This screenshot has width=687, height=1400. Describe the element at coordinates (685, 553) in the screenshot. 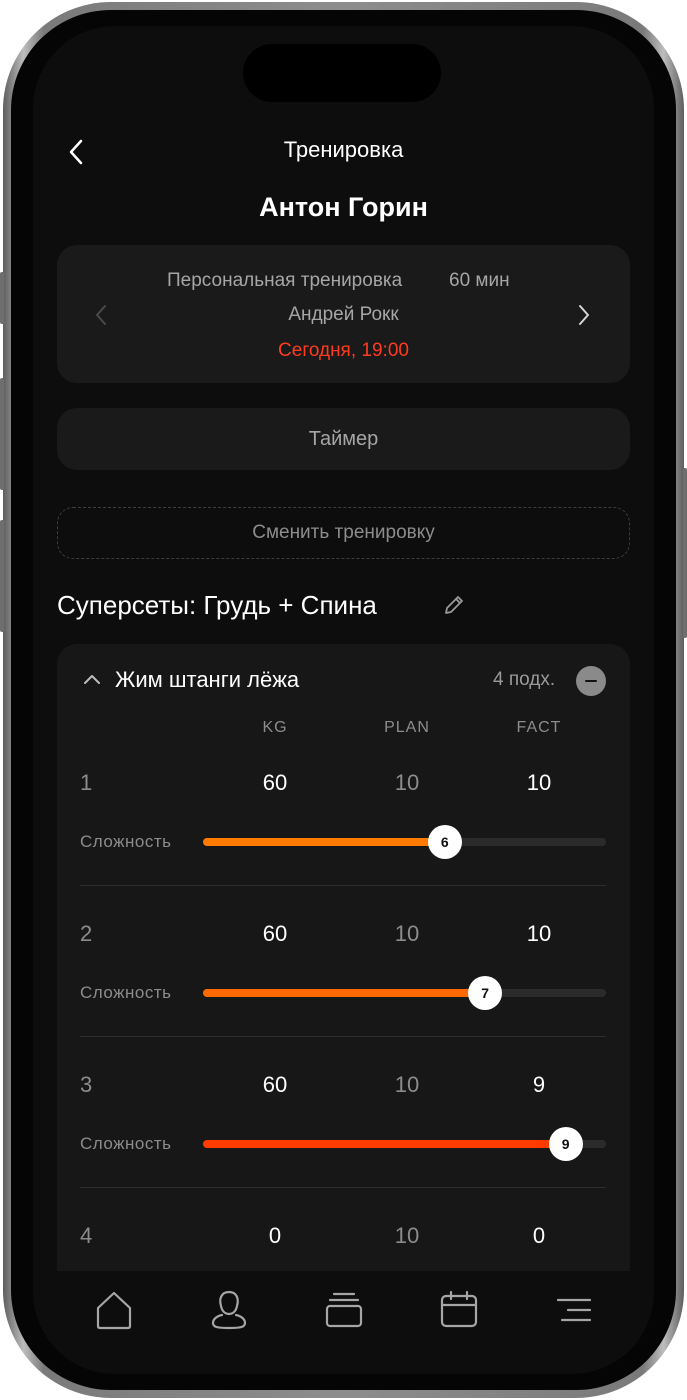

I see `power-button` at that location.